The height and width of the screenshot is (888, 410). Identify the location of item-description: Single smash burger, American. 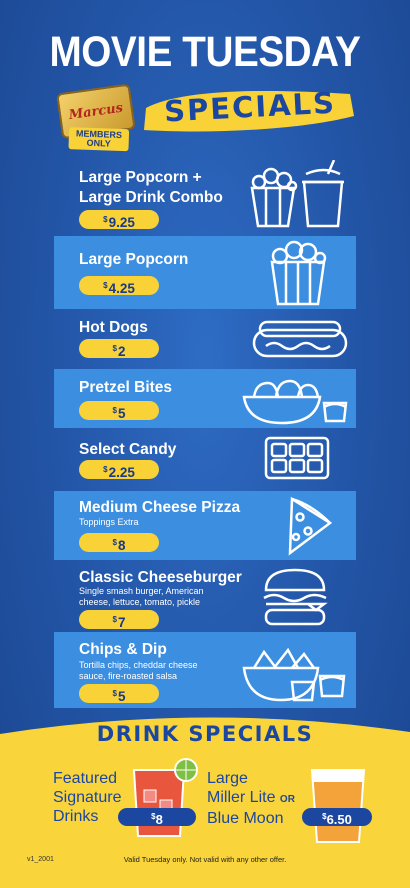
(141, 591).